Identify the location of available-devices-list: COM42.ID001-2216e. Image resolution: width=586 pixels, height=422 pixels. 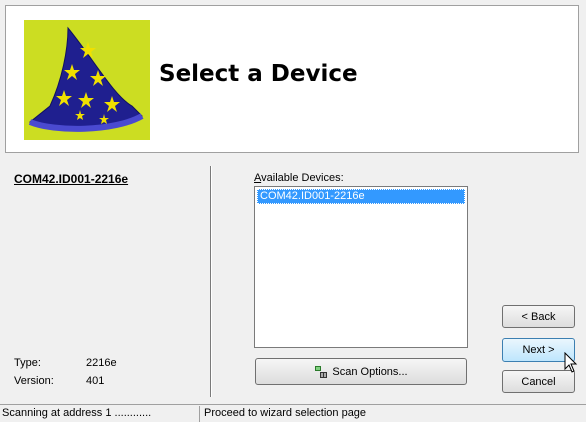
(361, 267).